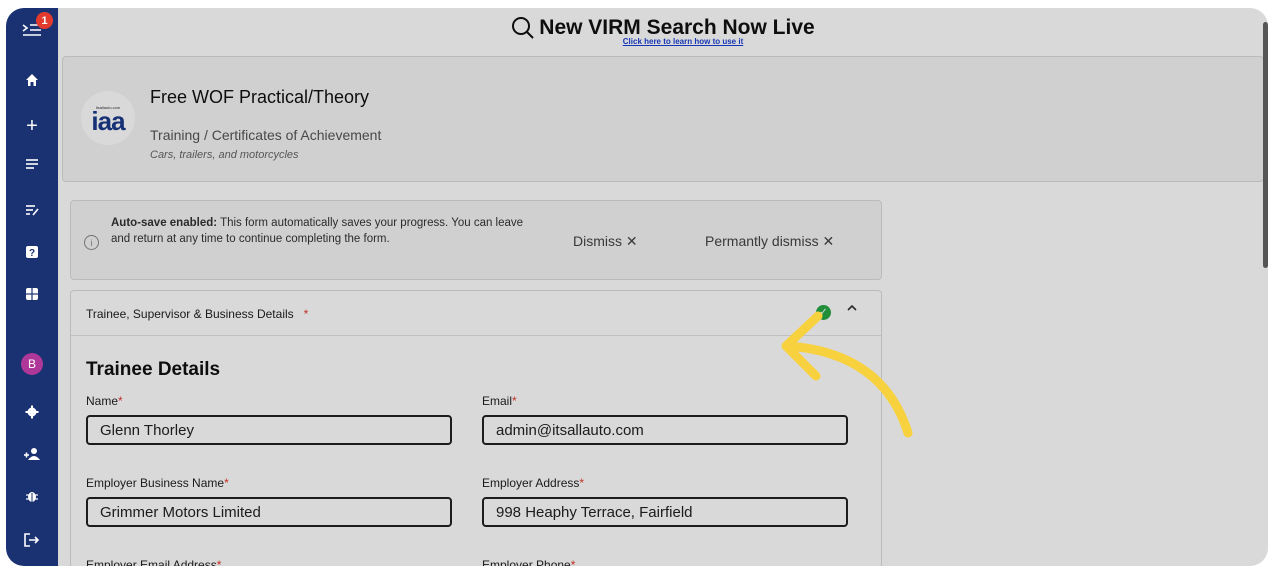  I want to click on address-label: Employer Address*, so click(533, 483).